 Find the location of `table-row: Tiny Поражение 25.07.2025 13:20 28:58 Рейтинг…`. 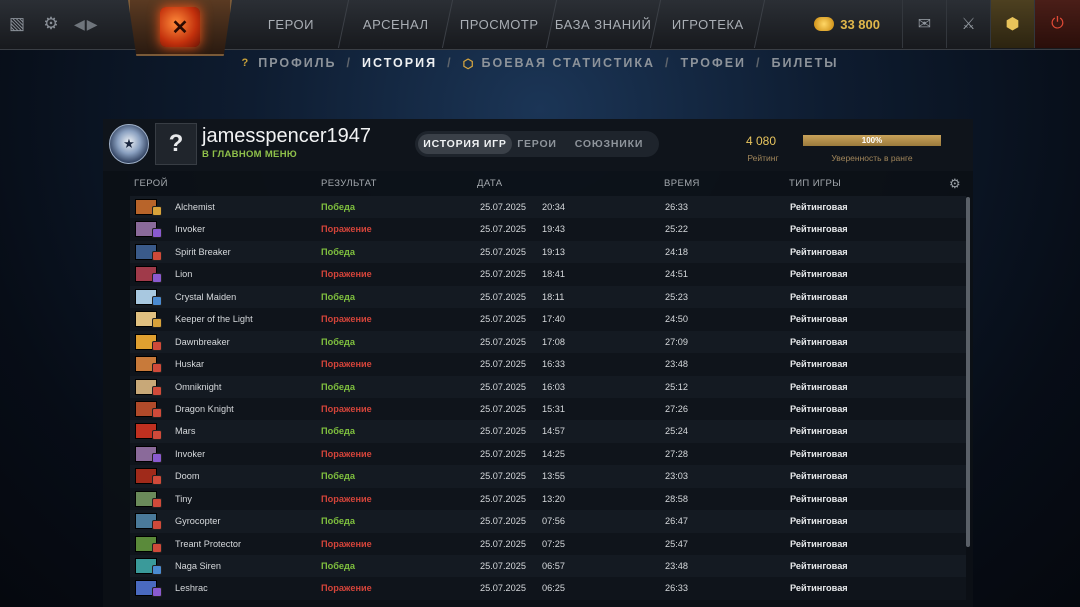

table-row: Tiny Поражение 25.07.2025 13:20 28:58 Рейтинг… is located at coordinates (548, 499).